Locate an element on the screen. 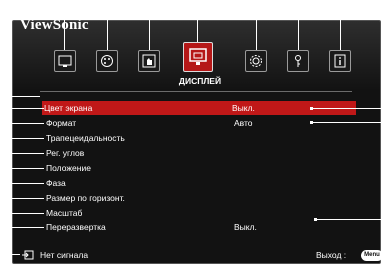 This screenshot has height=270, width=392. exit-label: Выход : is located at coordinates (331, 255).